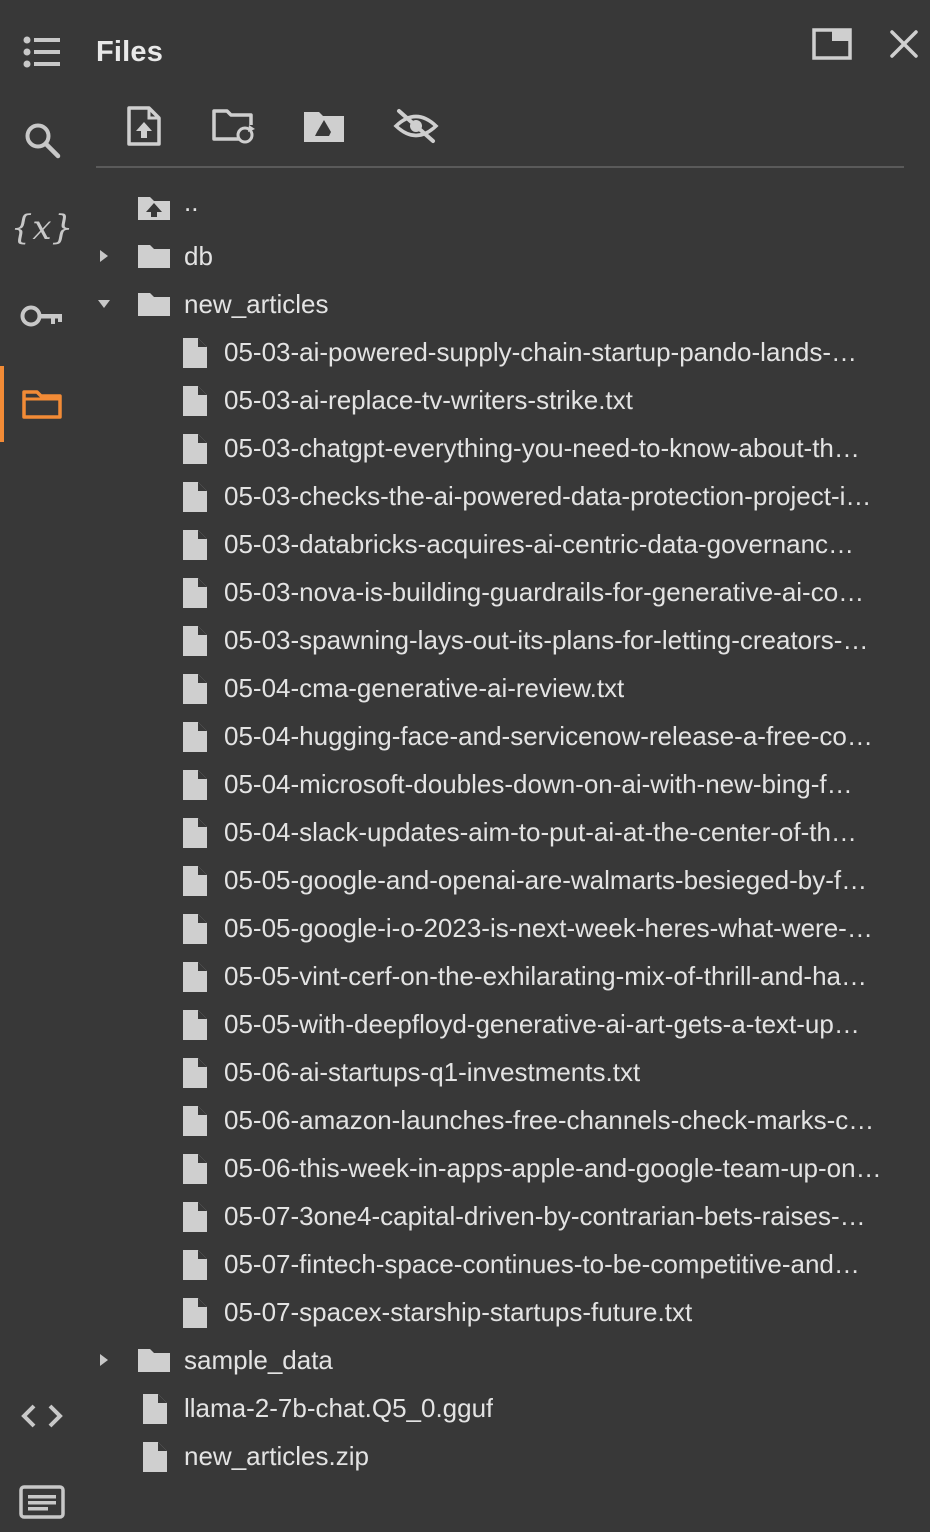  I want to click on folder-label: new_articles, so click(256, 304).